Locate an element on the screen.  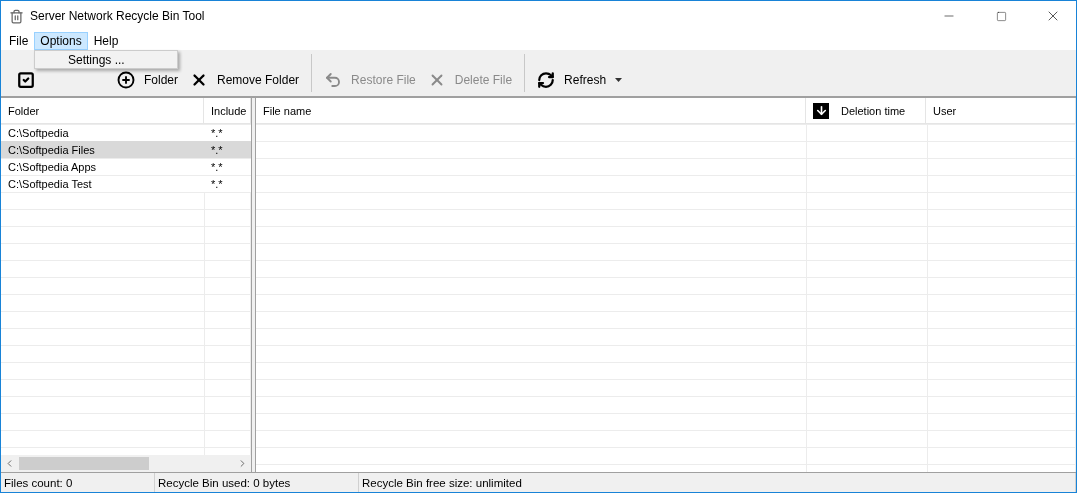
checkbox-icon is located at coordinates (26, 80).